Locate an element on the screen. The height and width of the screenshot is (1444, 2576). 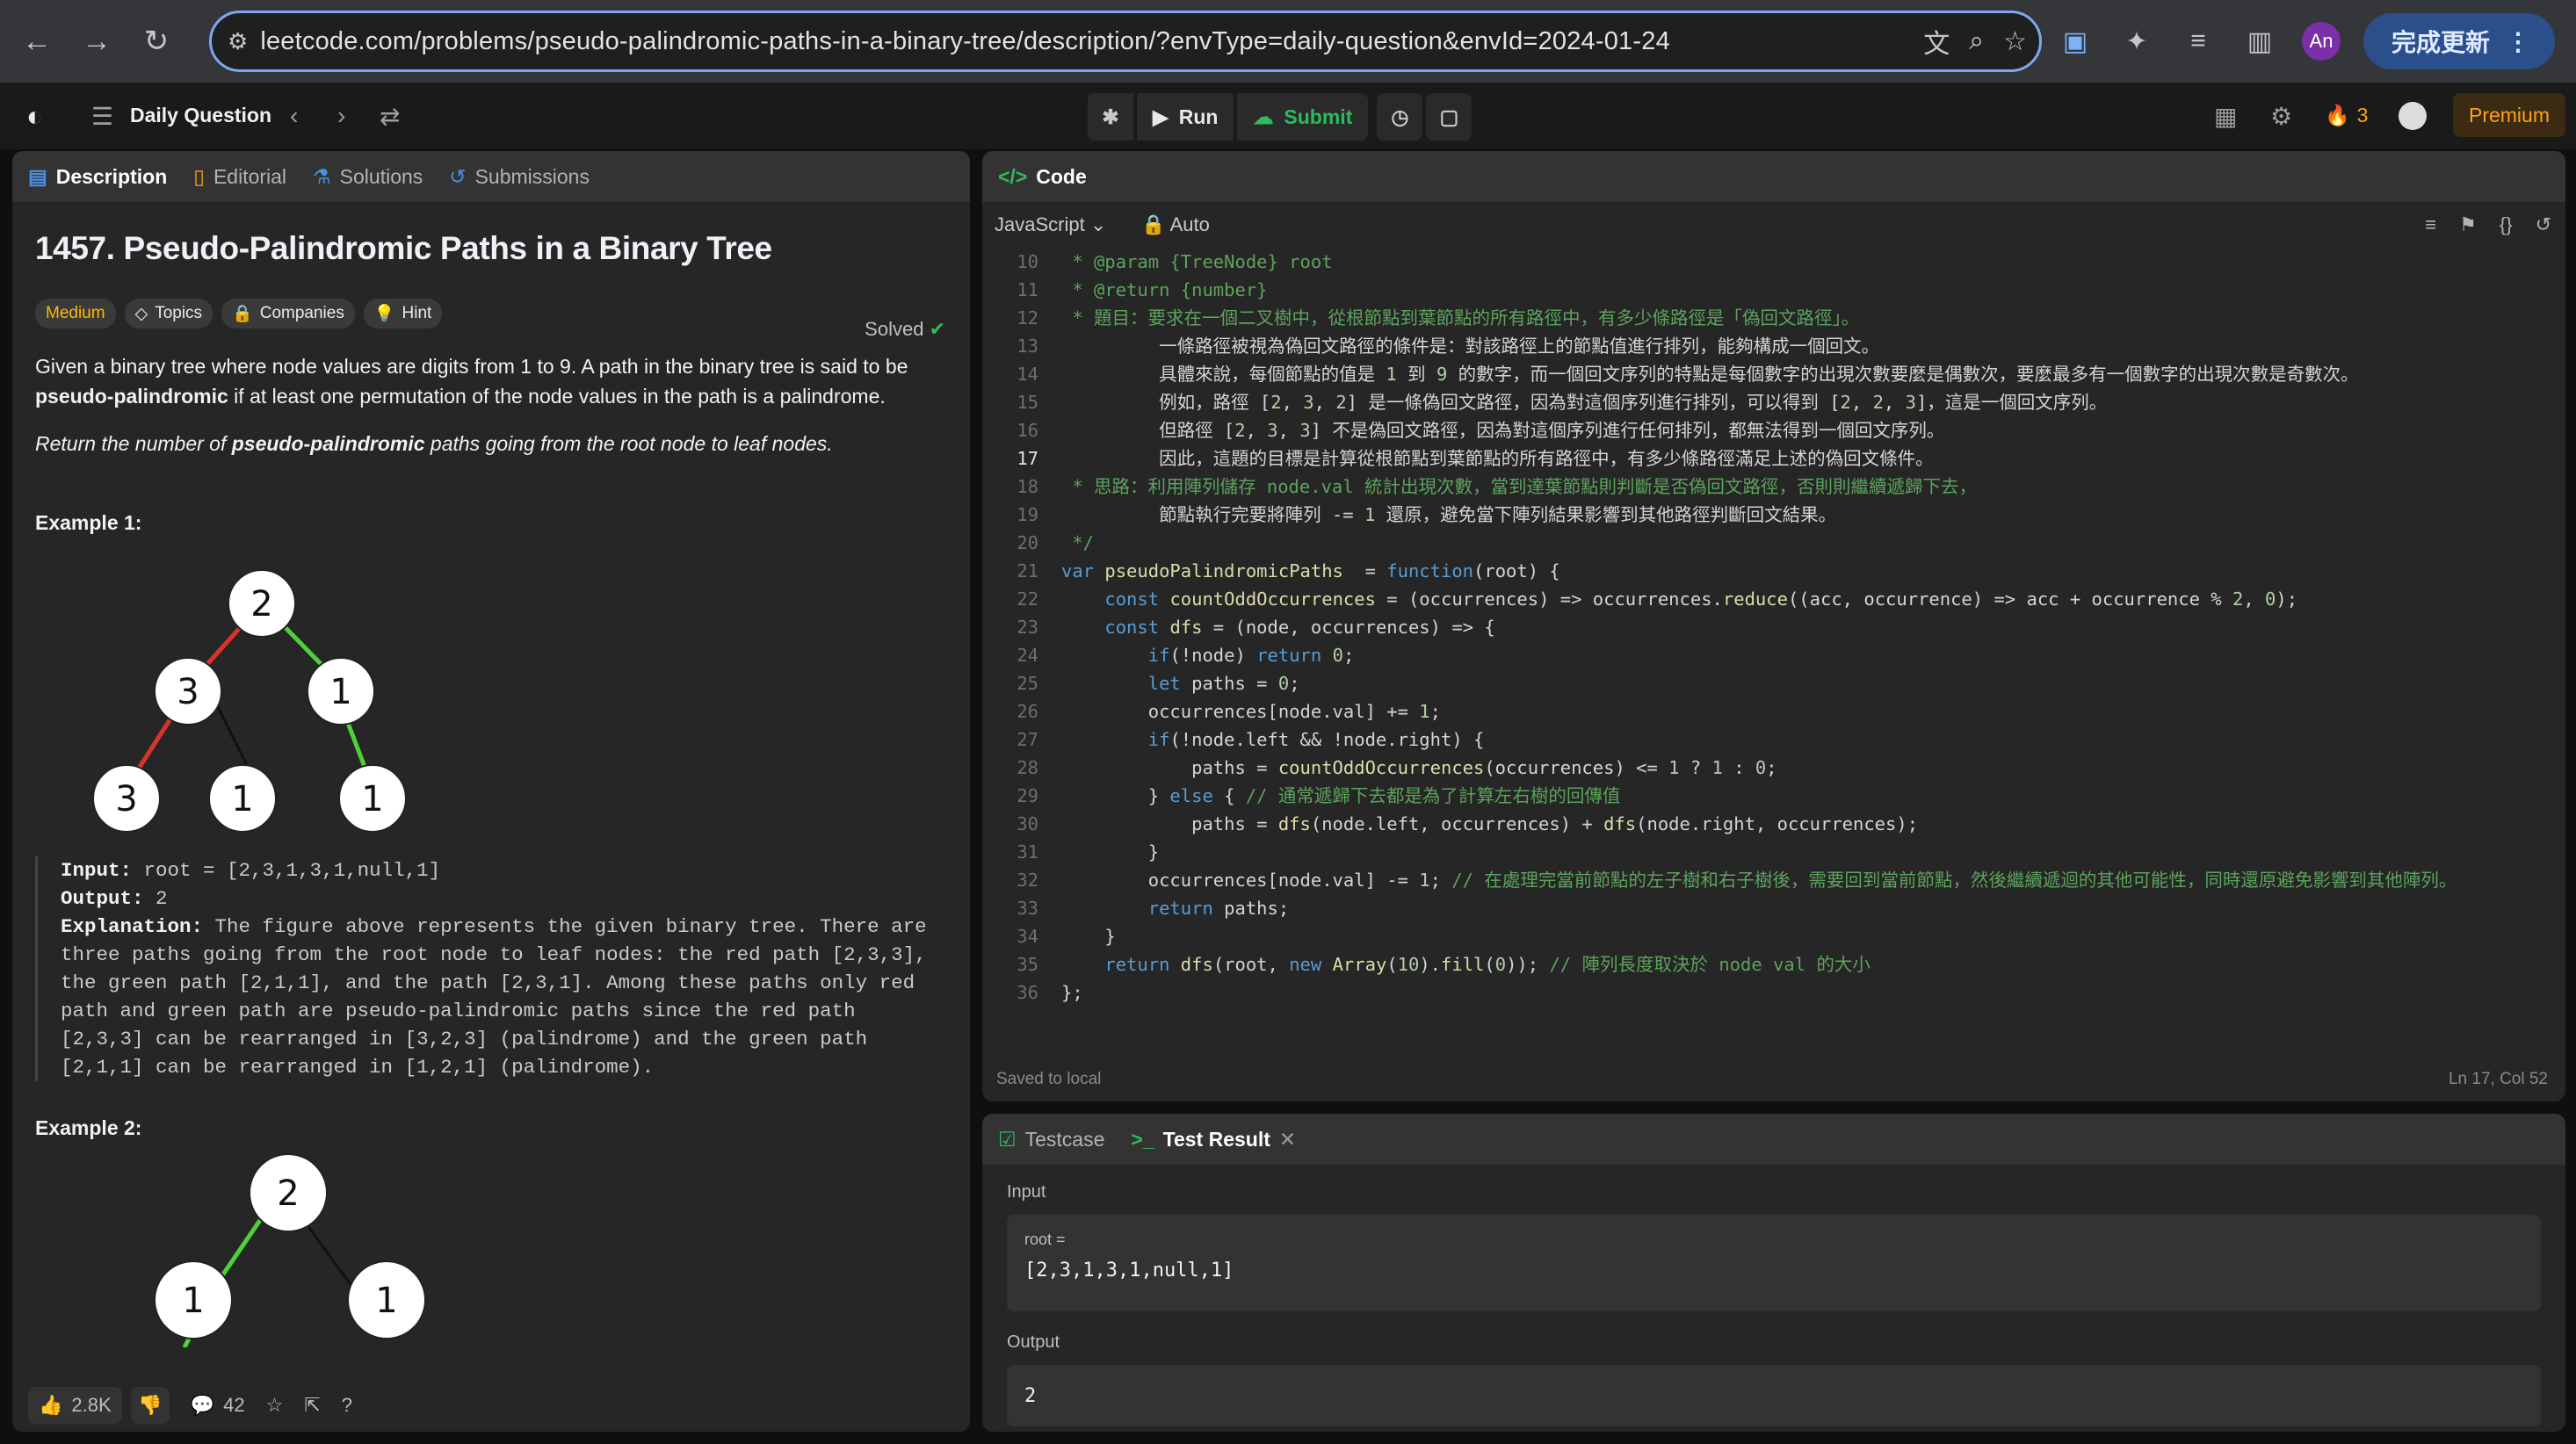
run-submit-bar: ✱ ▶ Run ☁ Submit ◷ ▢ is located at coordinates (1280, 117).